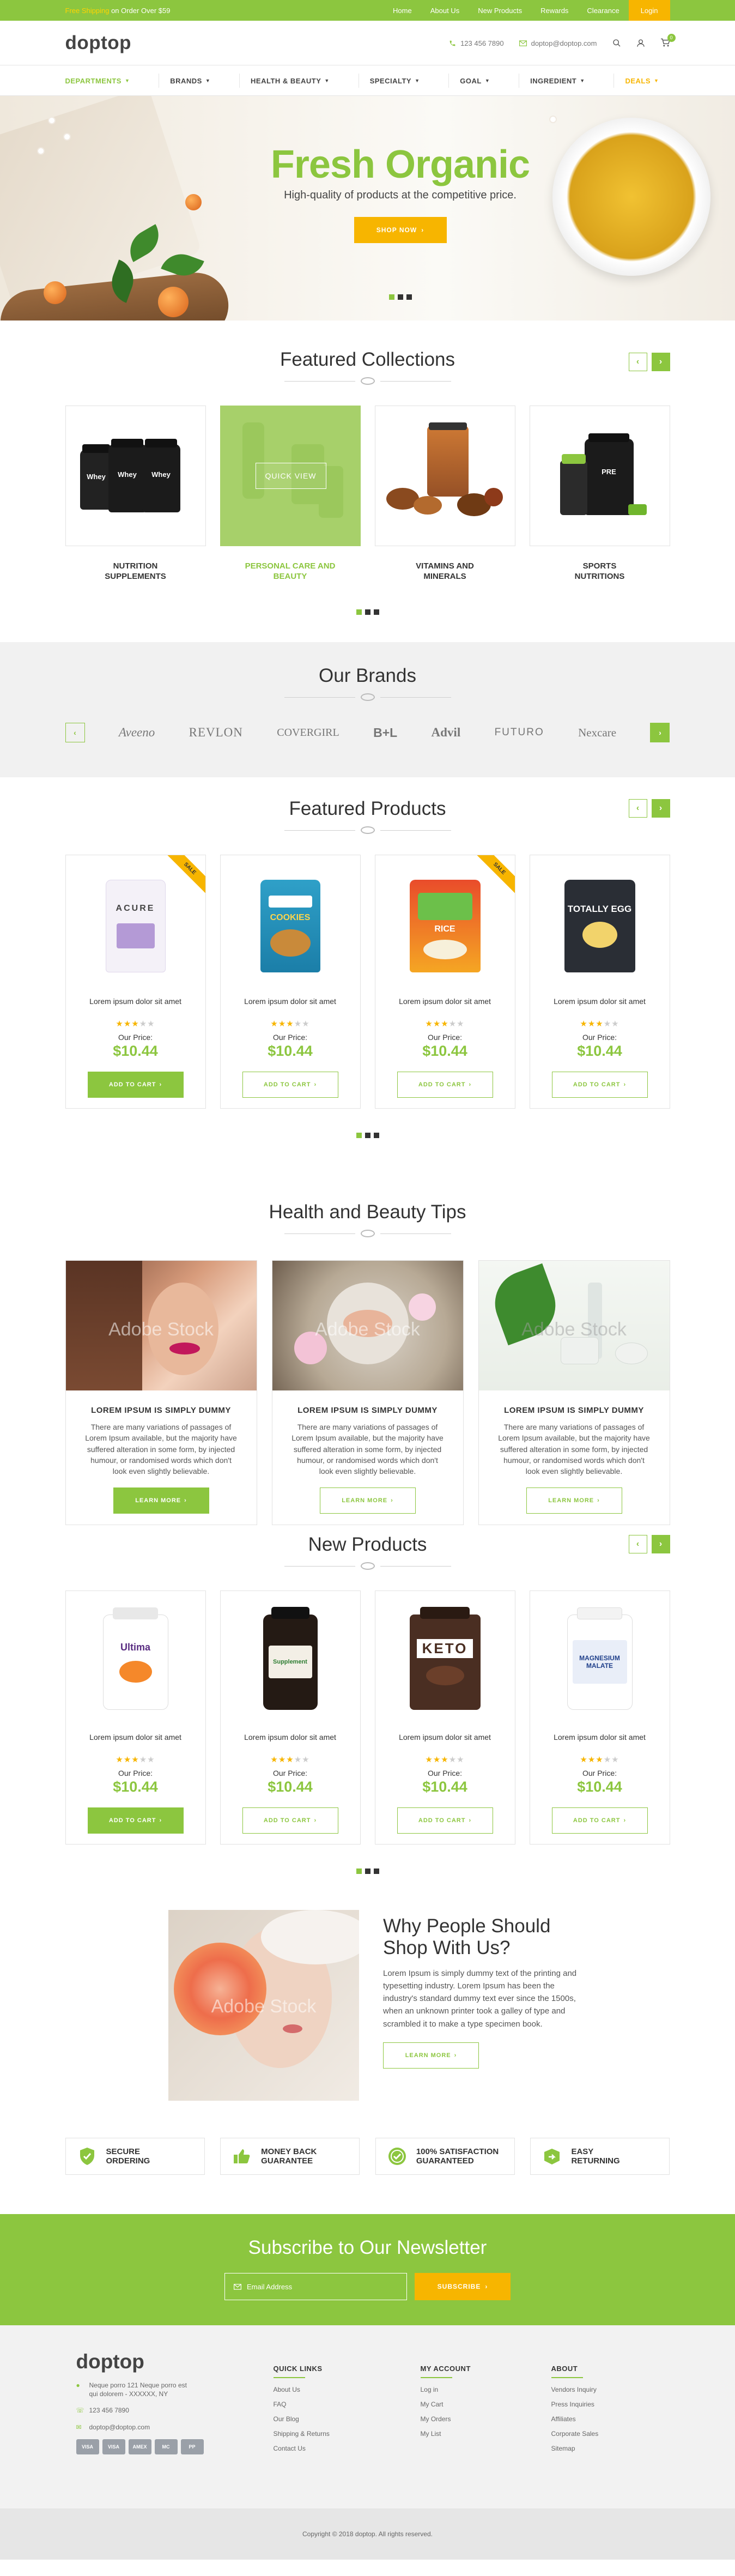 This screenshot has height=2576, width=735. What do you see at coordinates (554, 11) in the screenshot?
I see `top-link-rewards: Rewards` at bounding box center [554, 11].